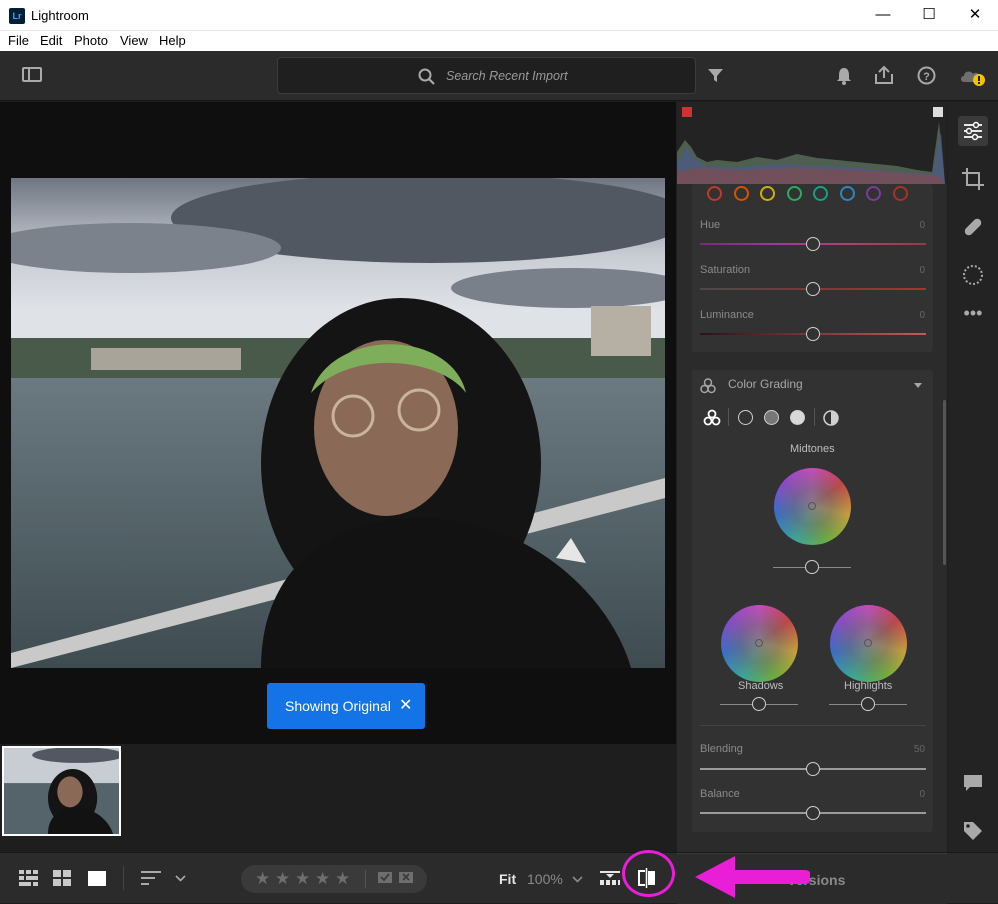  Describe the element at coordinates (97, 878) in the screenshot. I see `detail-view-icon` at that location.